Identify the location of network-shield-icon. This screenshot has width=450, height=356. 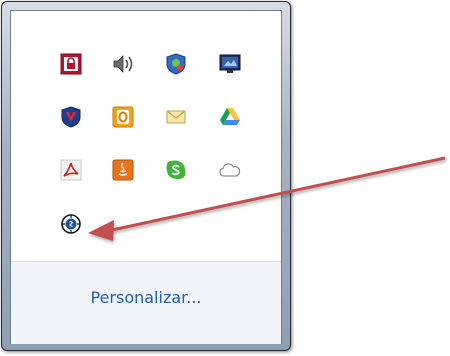
(176, 64).